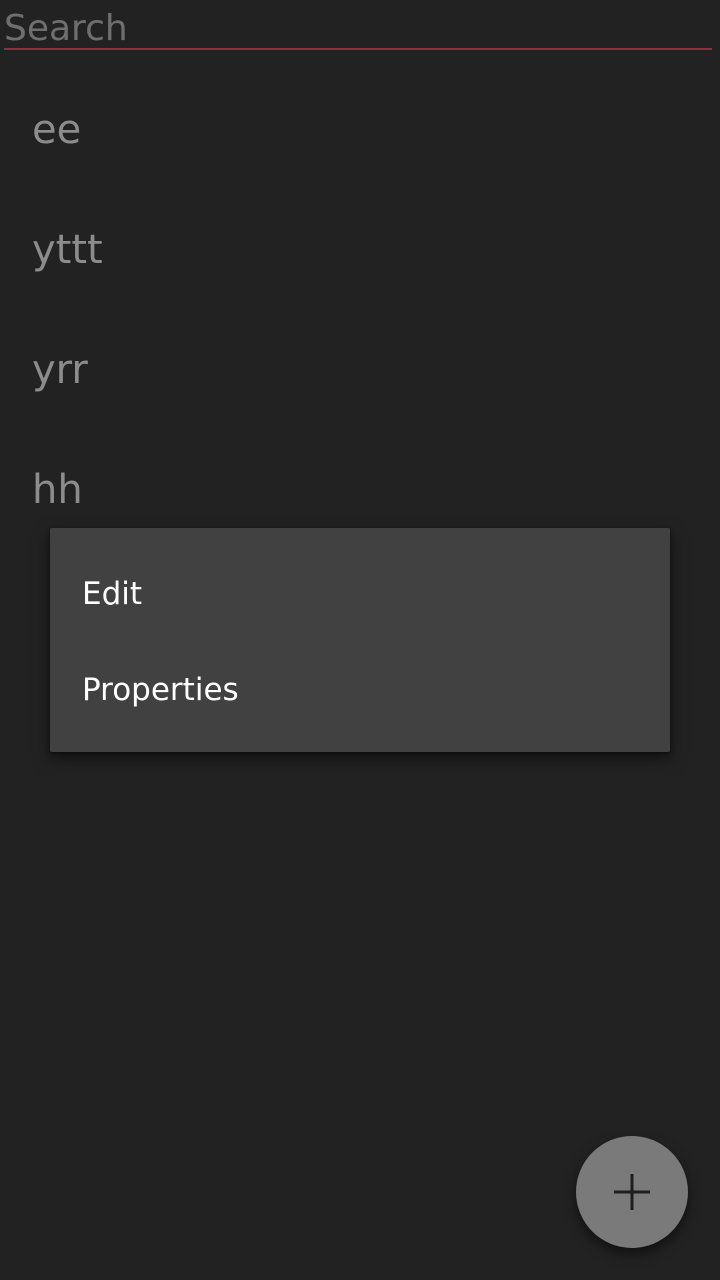  I want to click on menu-item-properties: Properties, so click(360, 690).